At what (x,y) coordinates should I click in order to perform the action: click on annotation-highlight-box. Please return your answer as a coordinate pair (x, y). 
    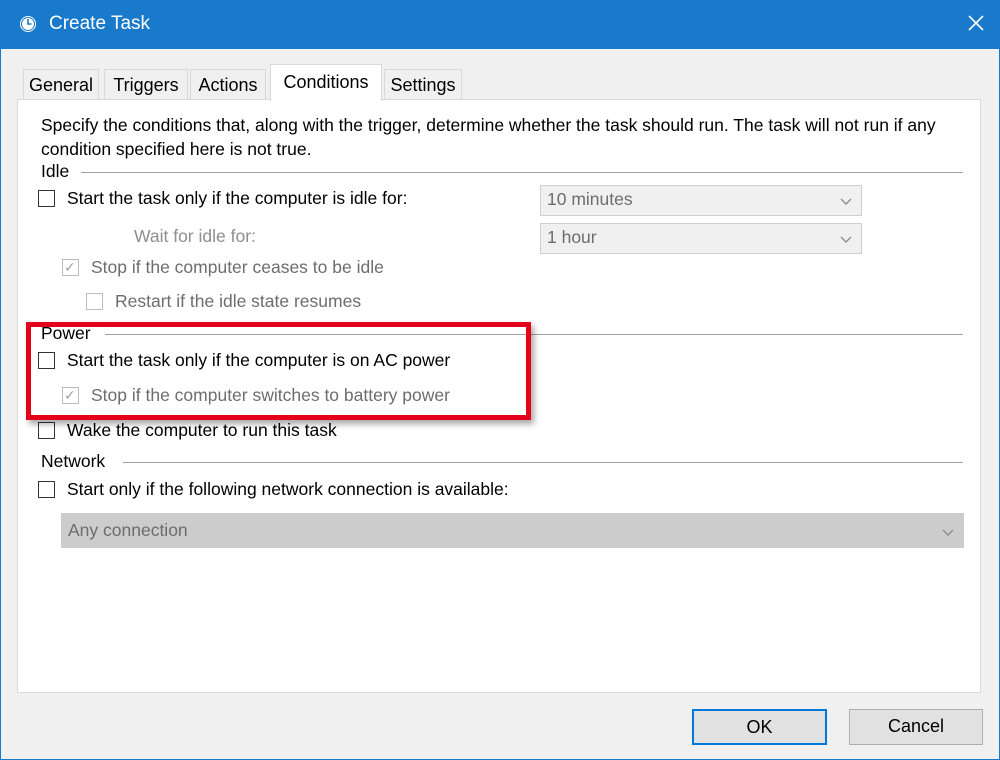
    Looking at the image, I should click on (278, 371).